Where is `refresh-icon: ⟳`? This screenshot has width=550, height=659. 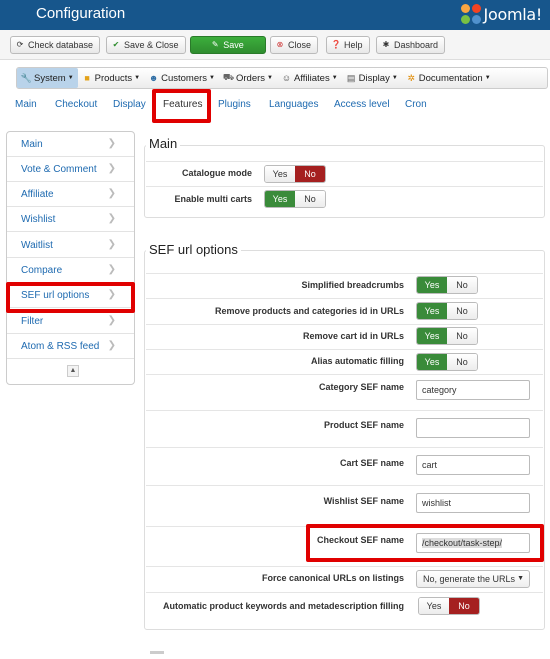 refresh-icon: ⟳ is located at coordinates (20, 44).